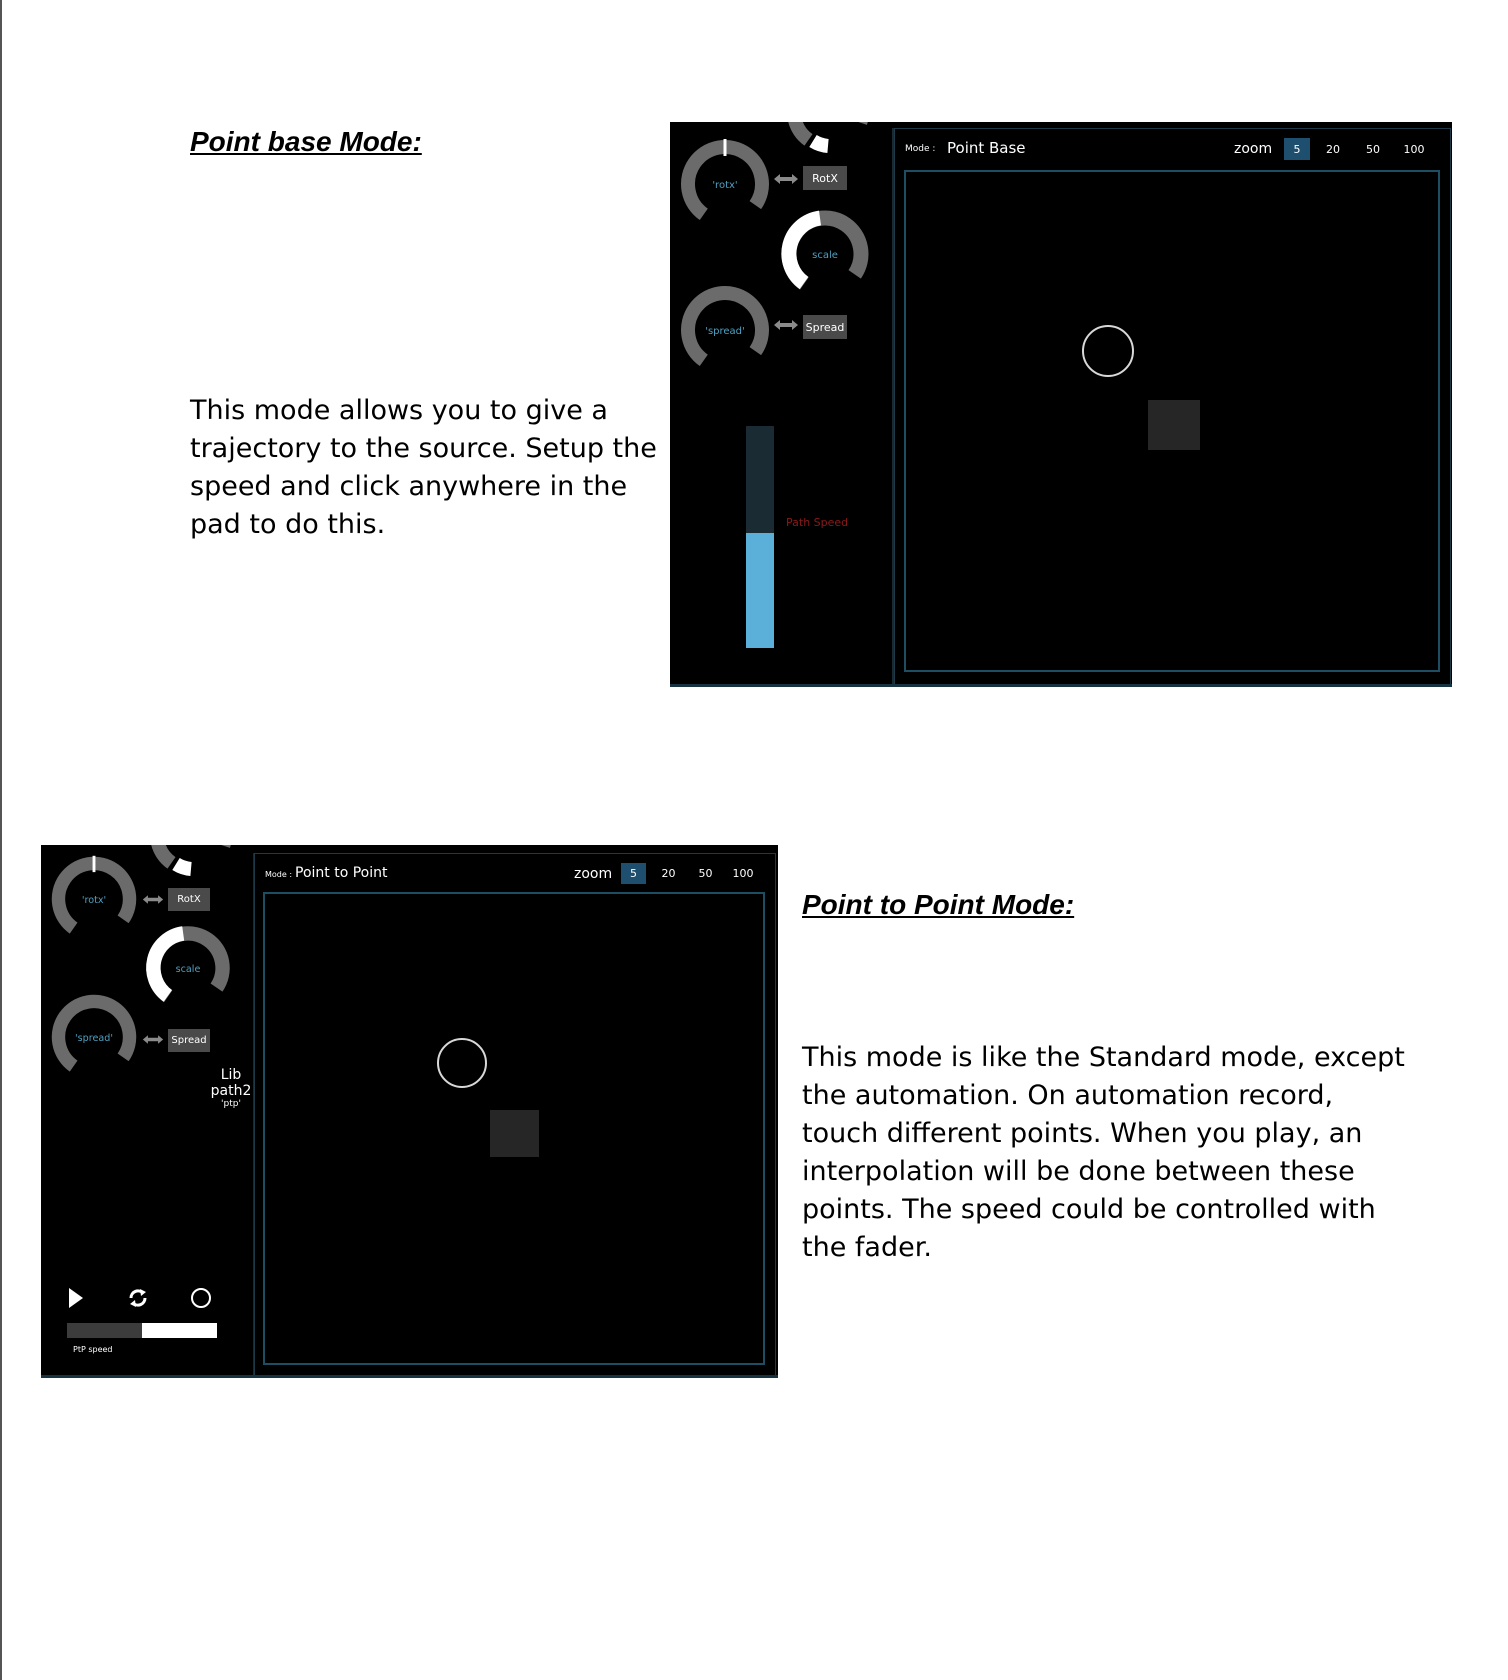 This screenshot has height=1680, width=1508. Describe the element at coordinates (179, 1330) in the screenshot. I see `ptp-speed-slider-fill` at that location.